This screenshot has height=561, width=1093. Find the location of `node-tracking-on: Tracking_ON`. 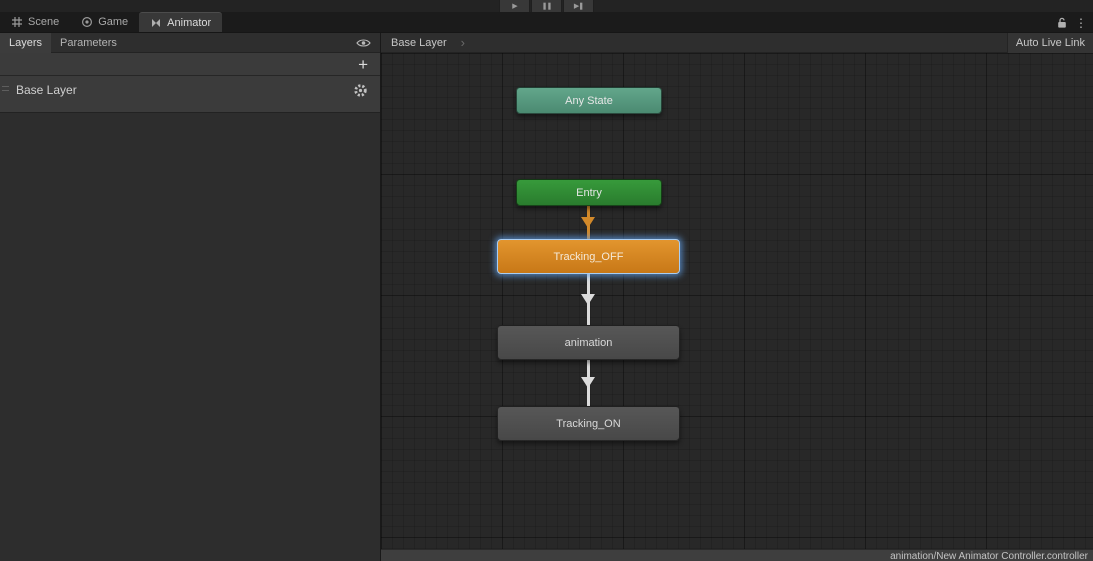

node-tracking-on: Tracking_ON is located at coordinates (588, 423).